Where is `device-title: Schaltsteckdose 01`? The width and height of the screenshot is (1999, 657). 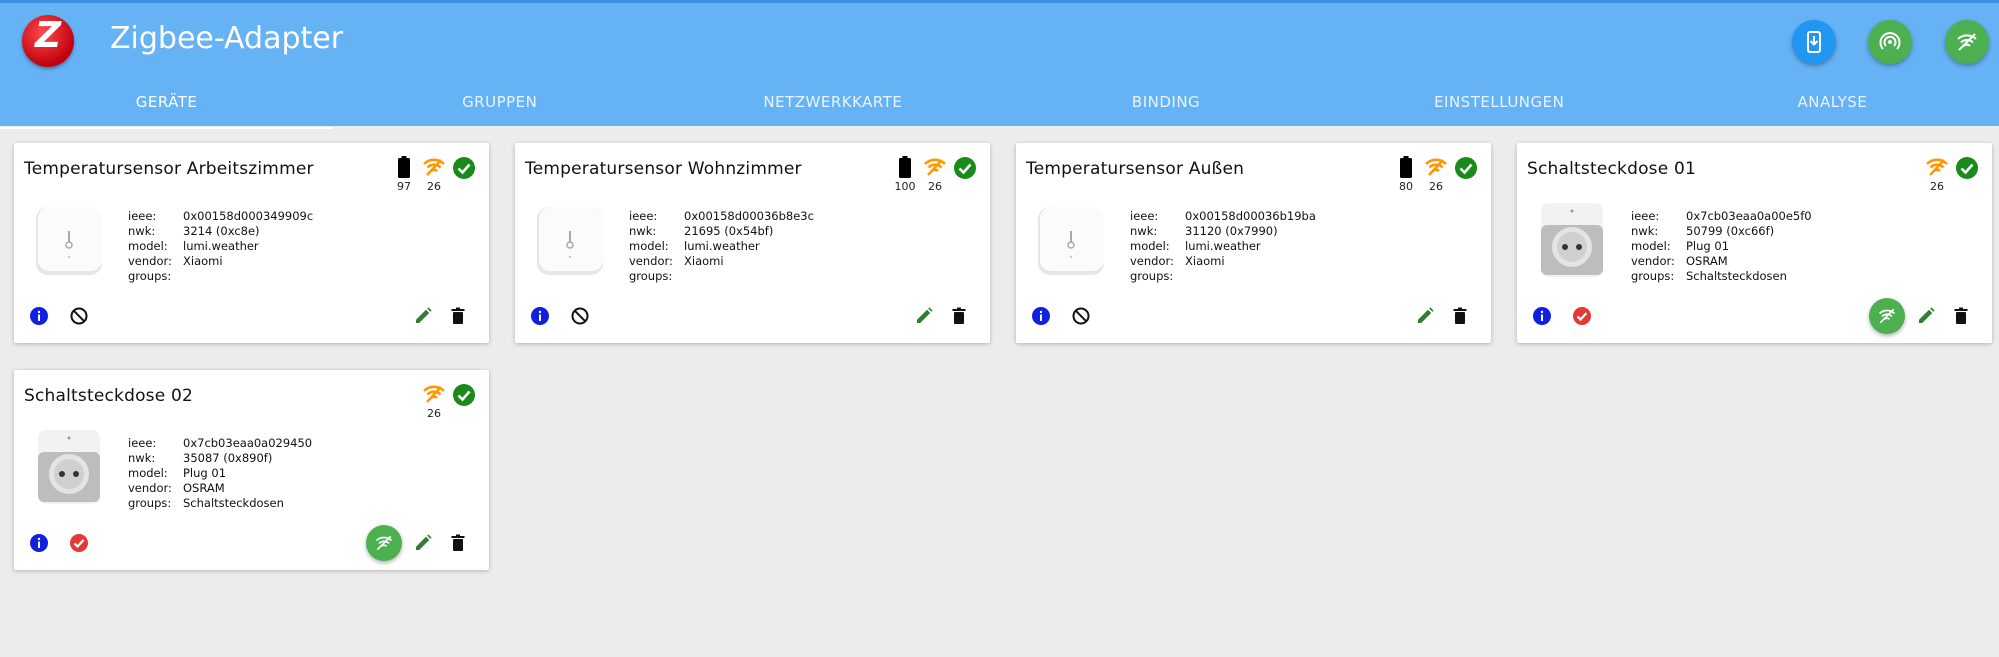 device-title: Schaltsteckdose 01 is located at coordinates (1612, 169).